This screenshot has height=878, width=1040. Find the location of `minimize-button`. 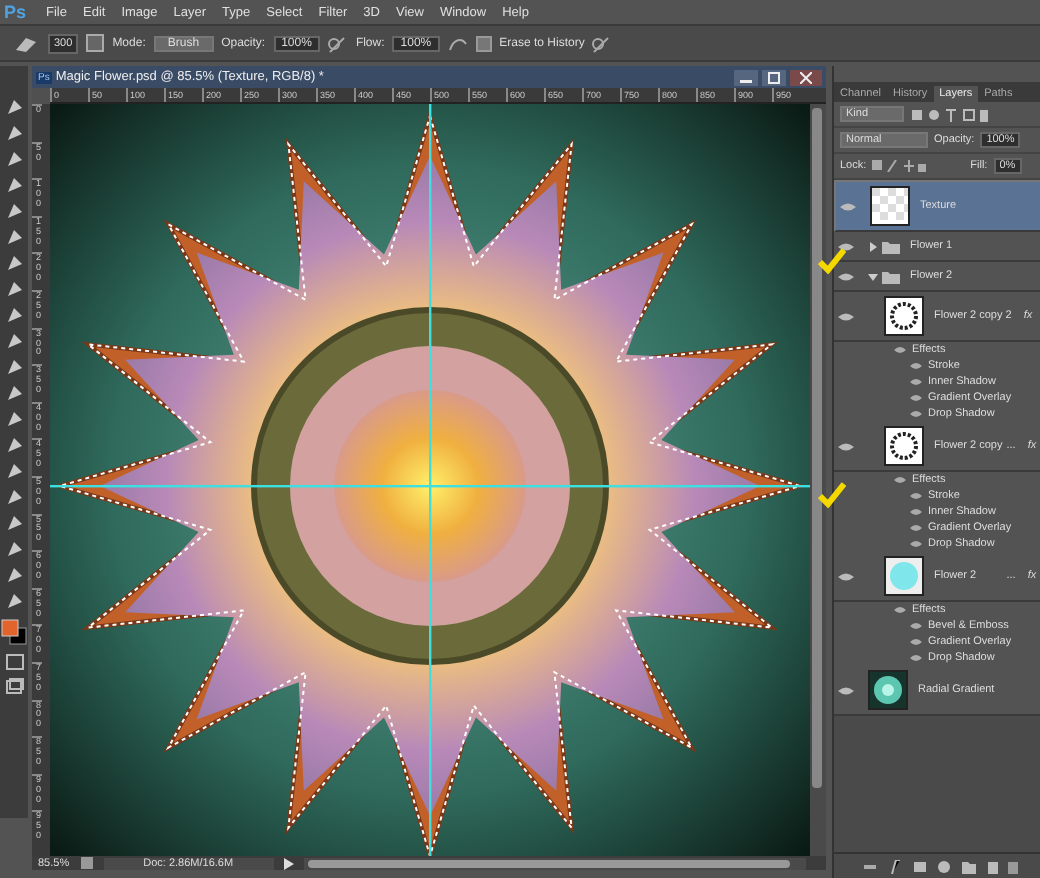

minimize-button is located at coordinates (746, 77).